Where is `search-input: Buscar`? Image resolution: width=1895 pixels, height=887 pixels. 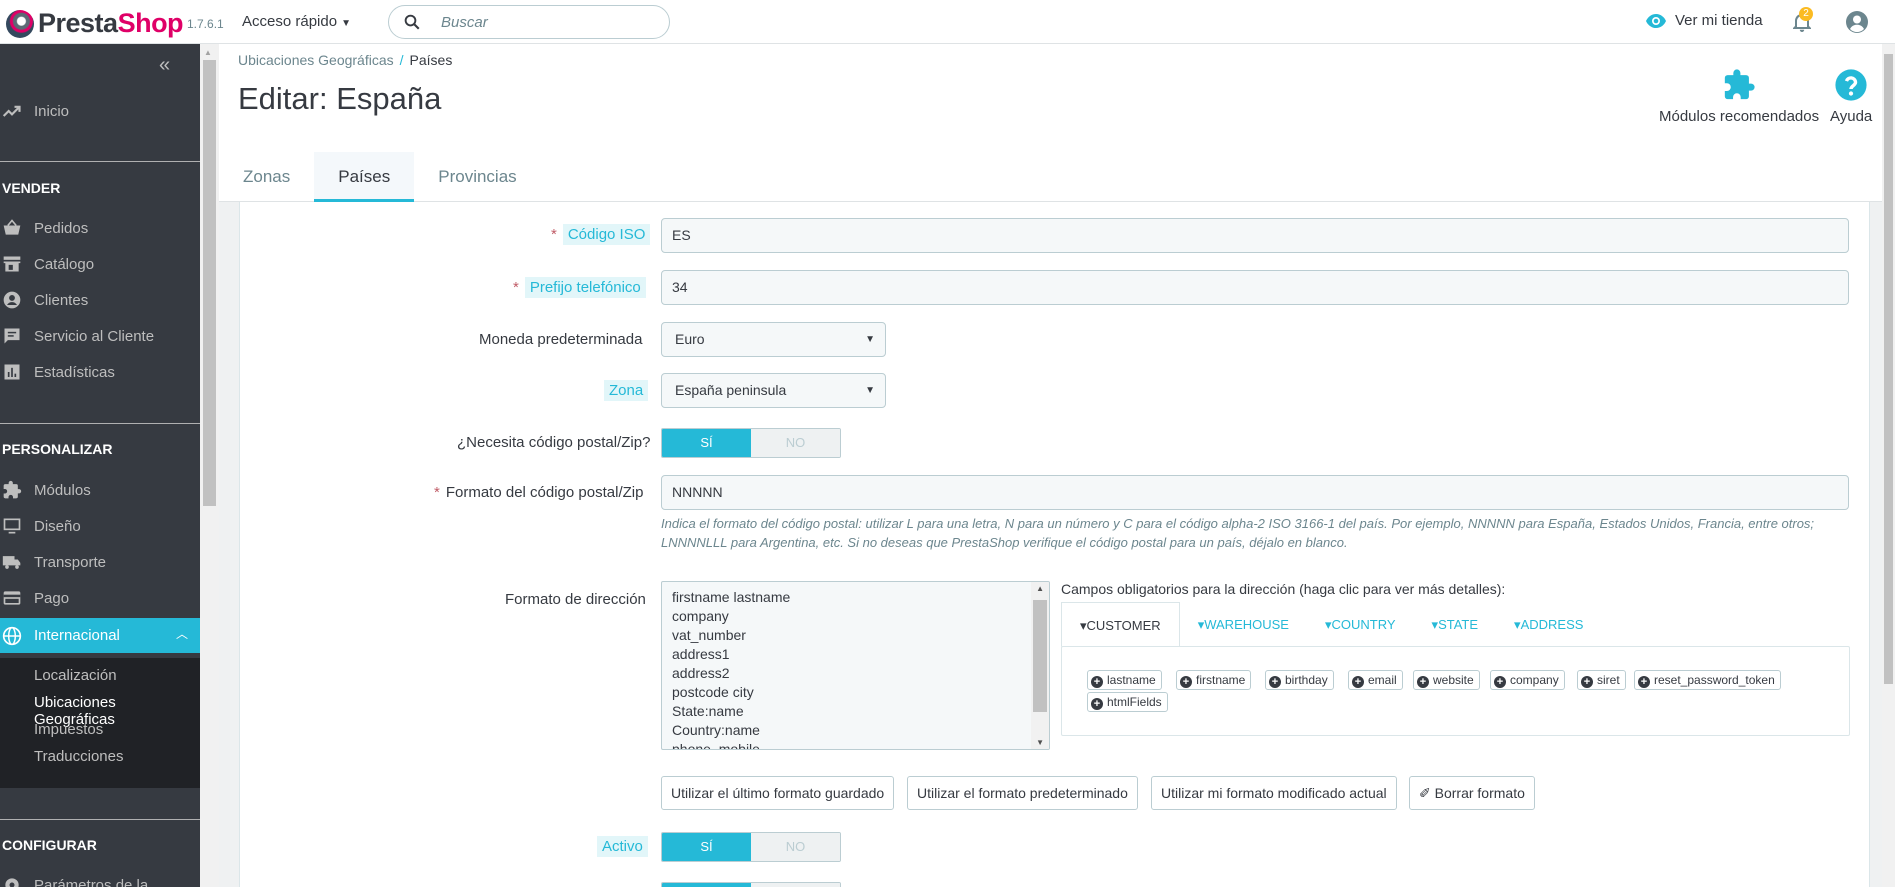
search-input: Buscar is located at coordinates (464, 22).